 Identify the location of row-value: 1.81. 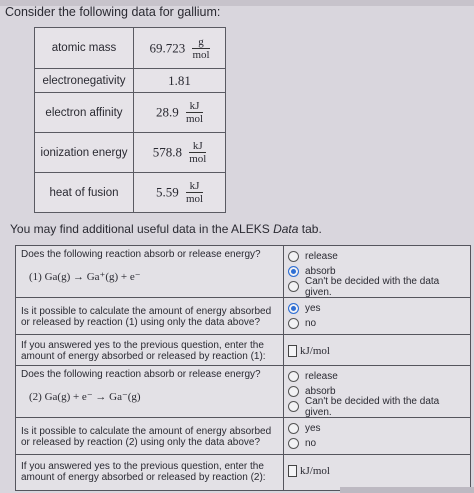
(179, 80).